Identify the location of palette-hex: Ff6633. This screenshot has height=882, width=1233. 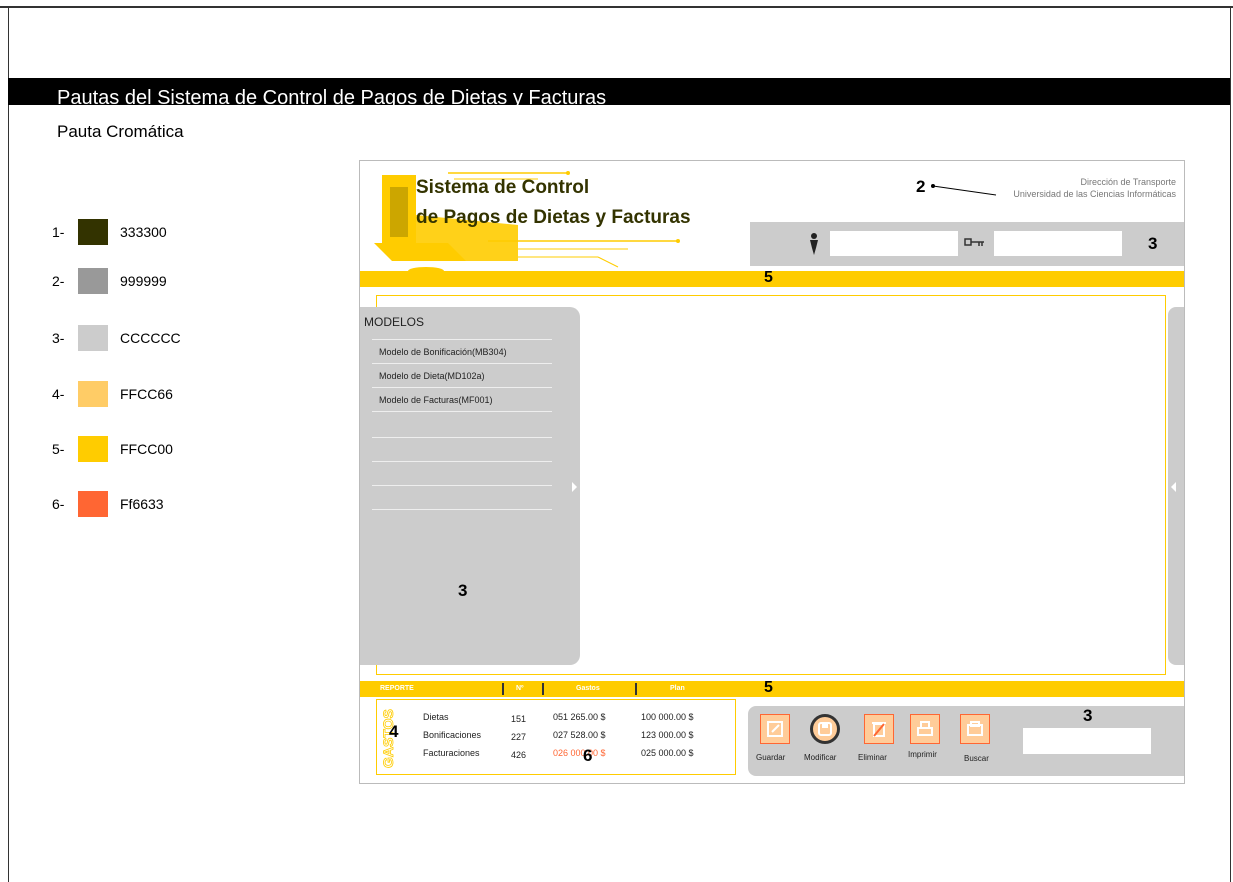
(142, 504).